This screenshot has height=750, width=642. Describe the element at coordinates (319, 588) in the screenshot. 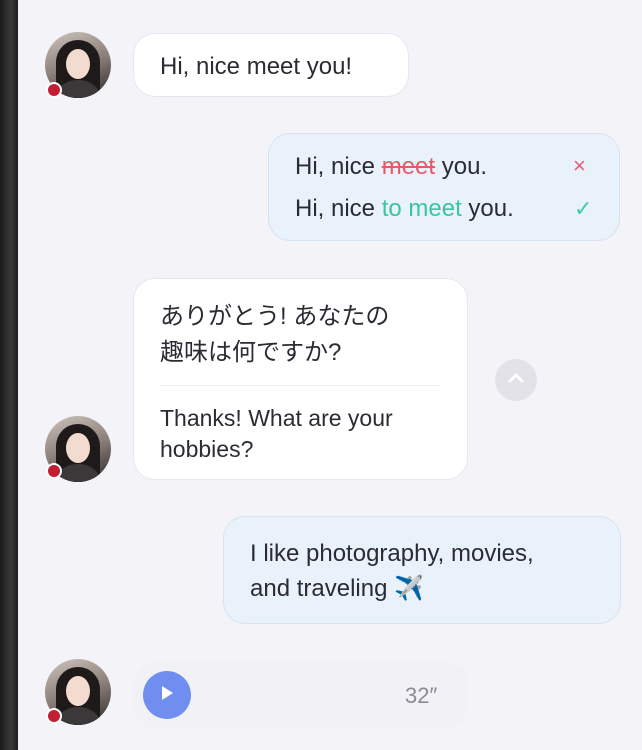

I see `reply-text-line2-words: and traveling` at that location.